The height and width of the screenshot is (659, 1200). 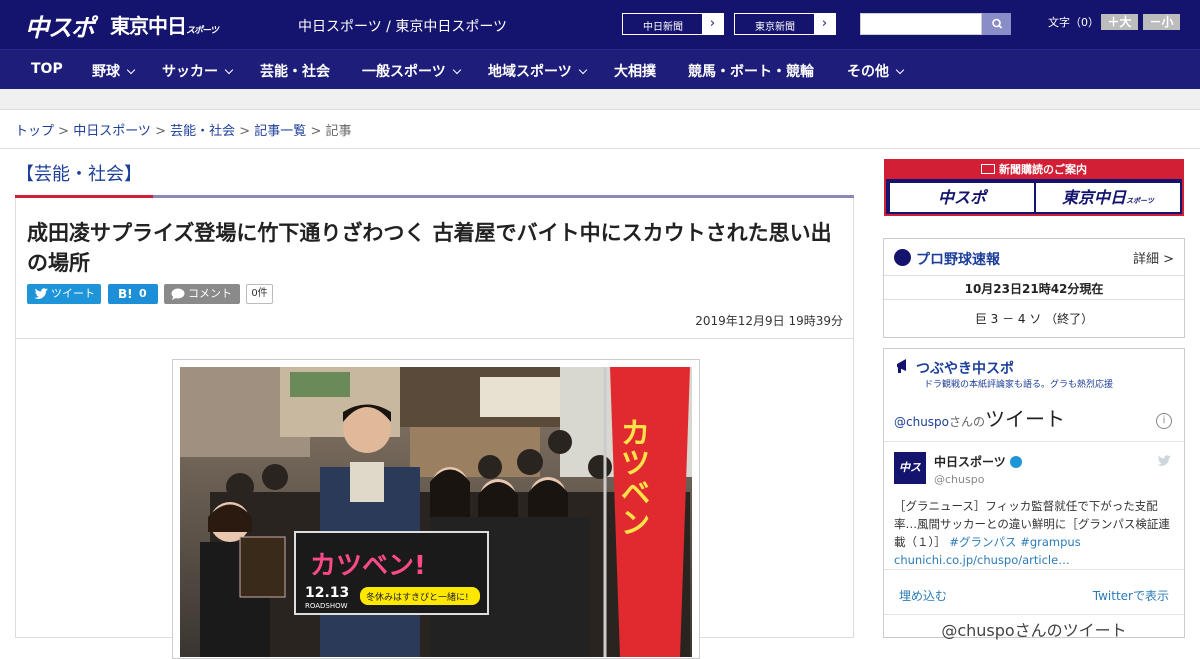 I want to click on twitter-footer: @chuspoさんのツイート, so click(x=1034, y=629).